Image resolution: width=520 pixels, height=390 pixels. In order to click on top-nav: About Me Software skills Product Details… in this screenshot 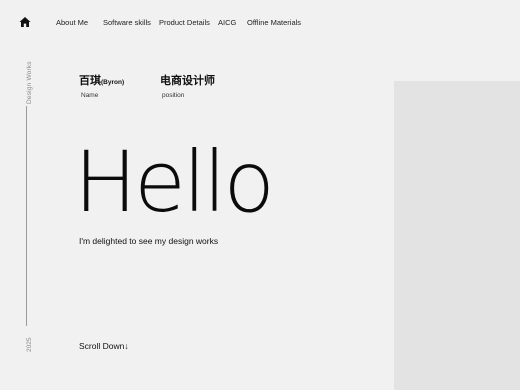, I will do `click(260, 22)`.